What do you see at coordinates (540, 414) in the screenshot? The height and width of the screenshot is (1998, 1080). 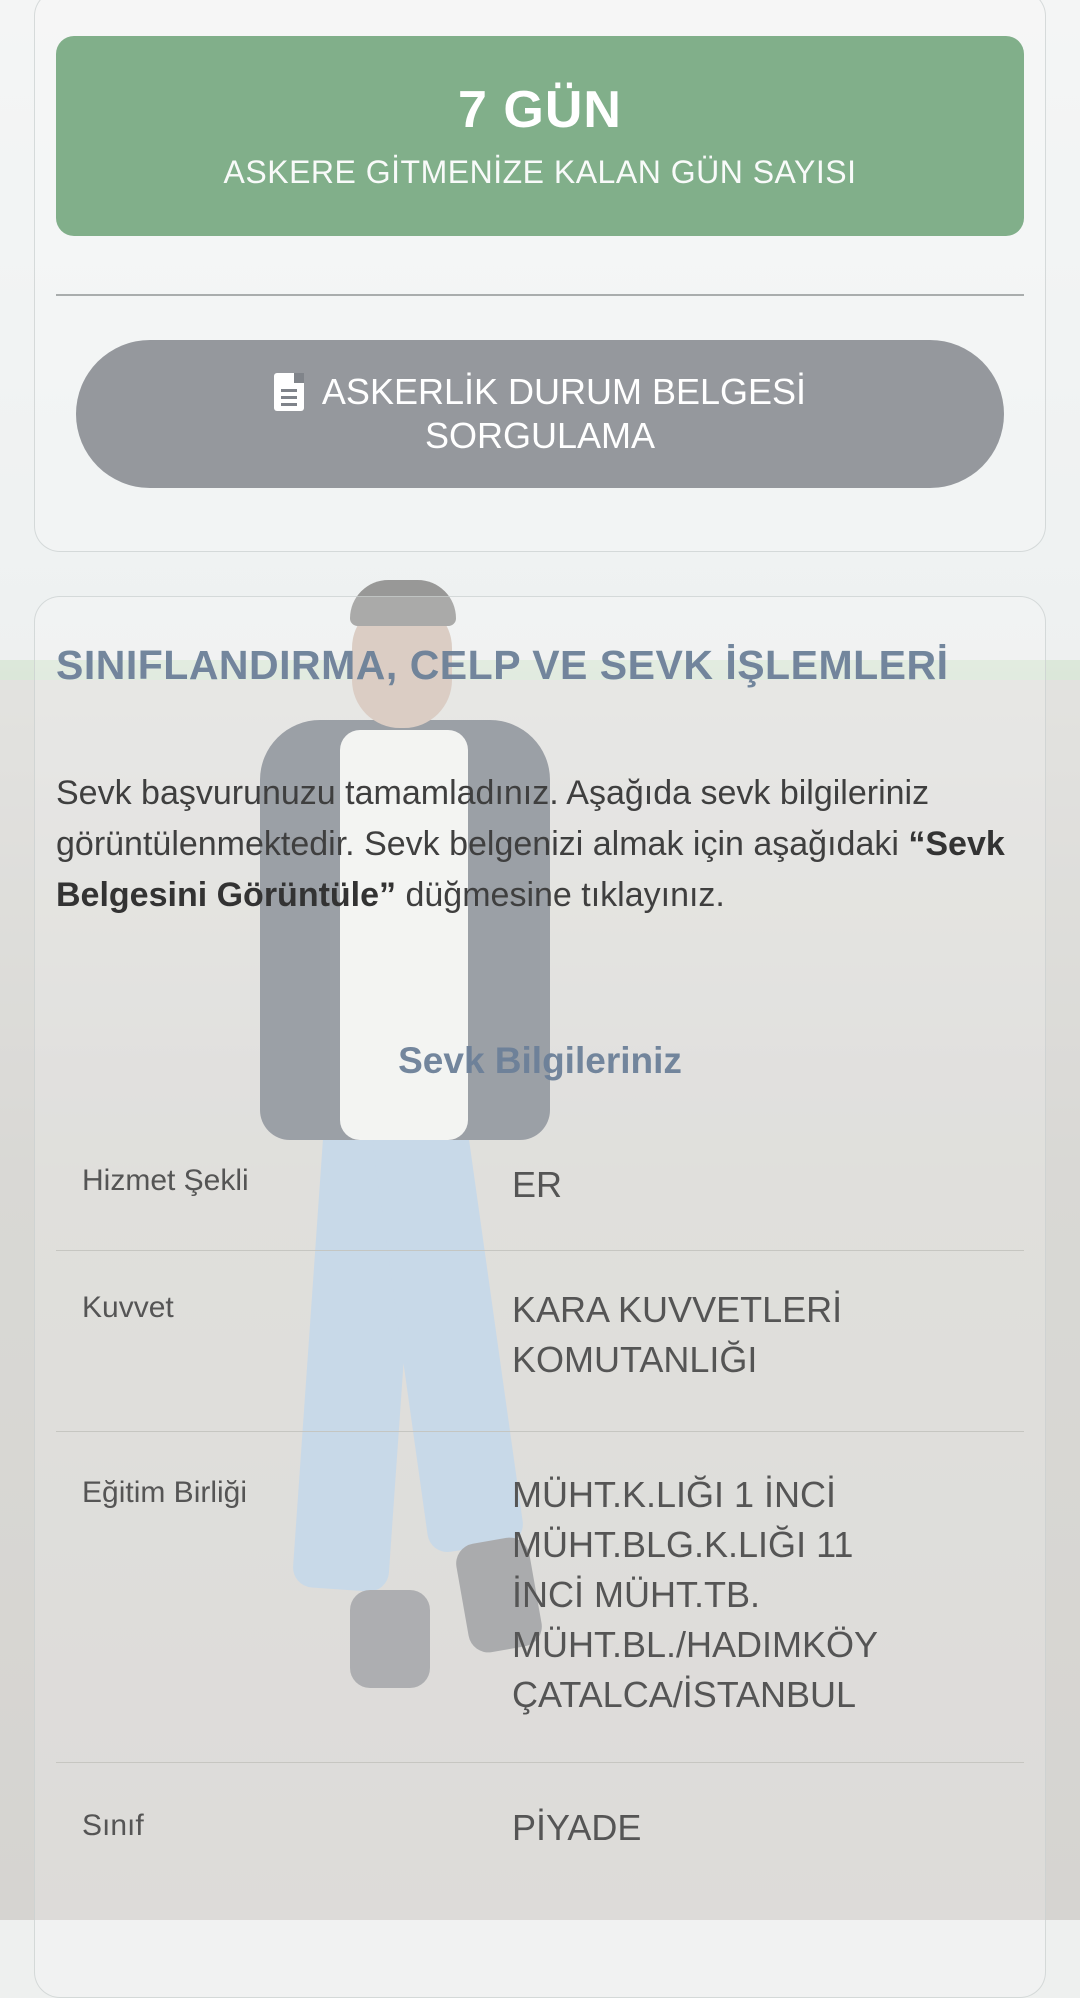 I see `military-status-query-button: ASKERLİK DURUM BELGESİ SORGULAMA` at bounding box center [540, 414].